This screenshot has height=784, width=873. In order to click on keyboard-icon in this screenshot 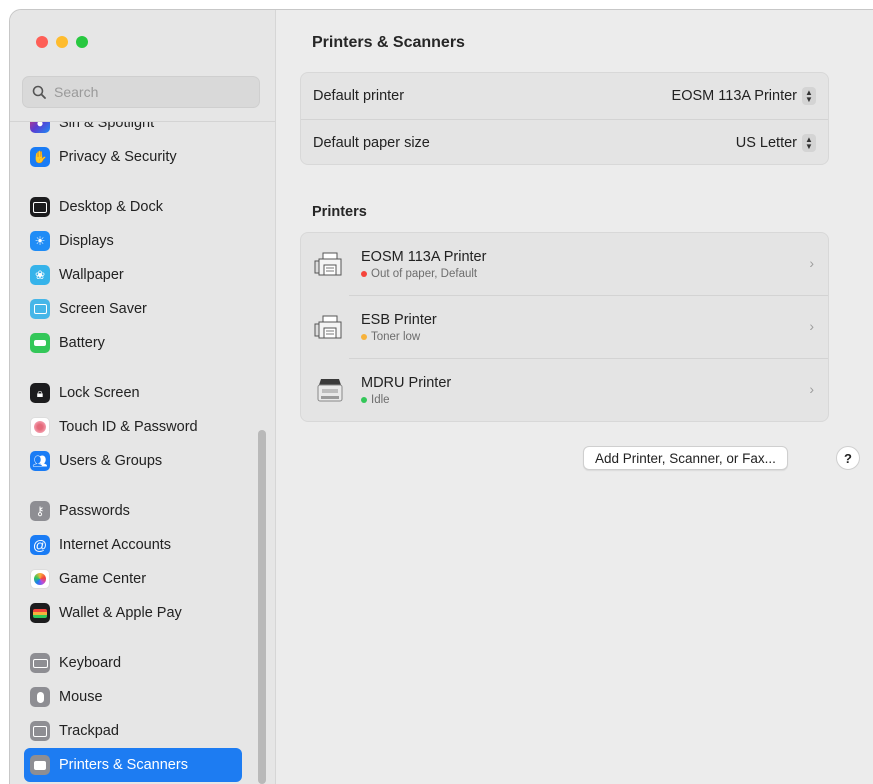, I will do `click(40, 663)`.